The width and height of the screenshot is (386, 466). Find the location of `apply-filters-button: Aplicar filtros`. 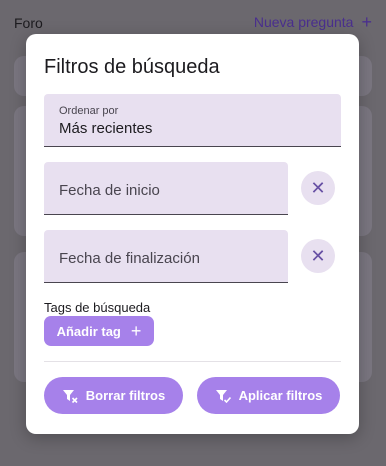

apply-filters-button: Aplicar filtros is located at coordinates (268, 395).